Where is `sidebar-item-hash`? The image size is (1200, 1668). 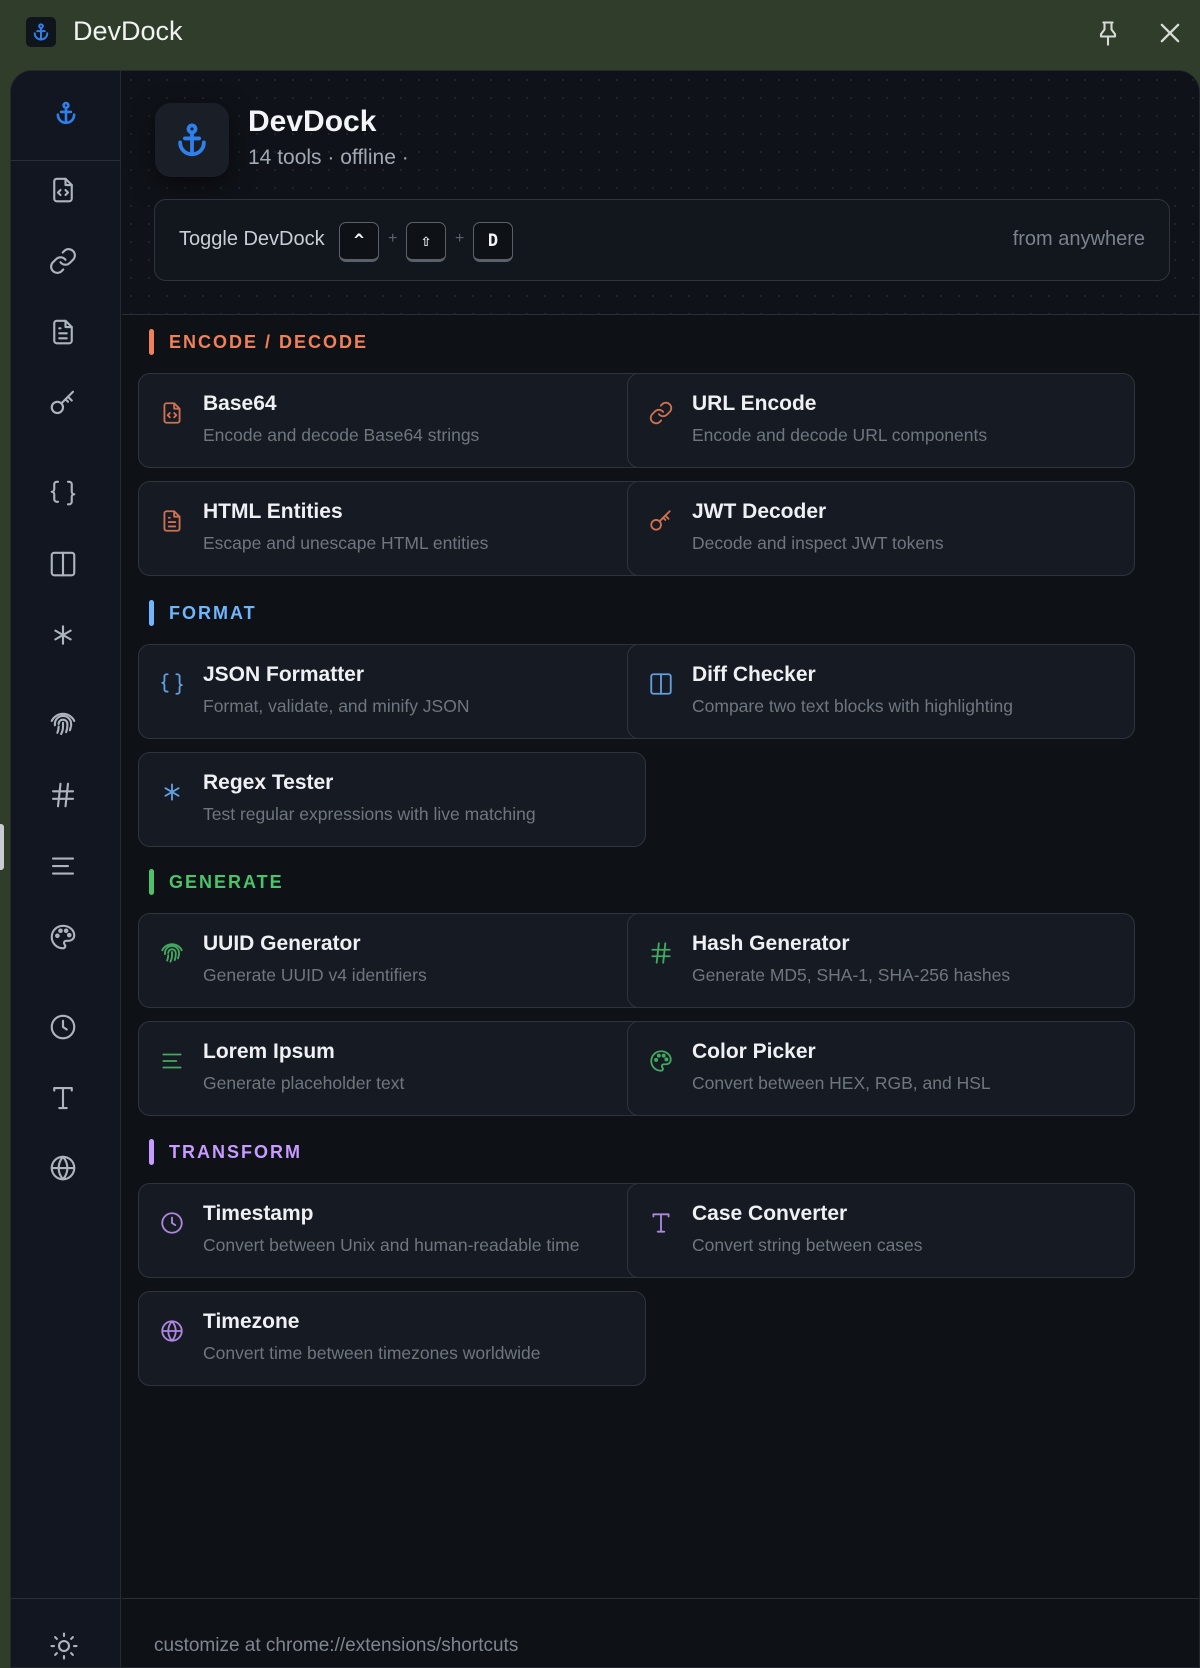 sidebar-item-hash is located at coordinates (63, 797).